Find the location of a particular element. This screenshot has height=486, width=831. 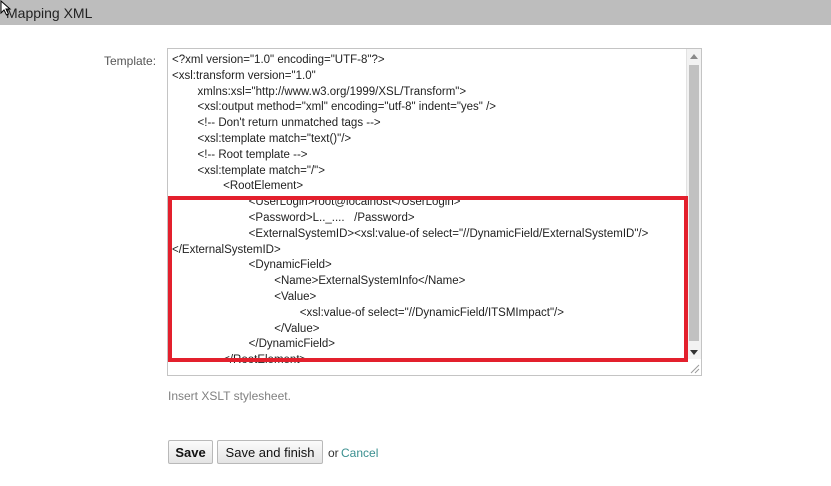

scrollbar-thumb is located at coordinates (694, 203).